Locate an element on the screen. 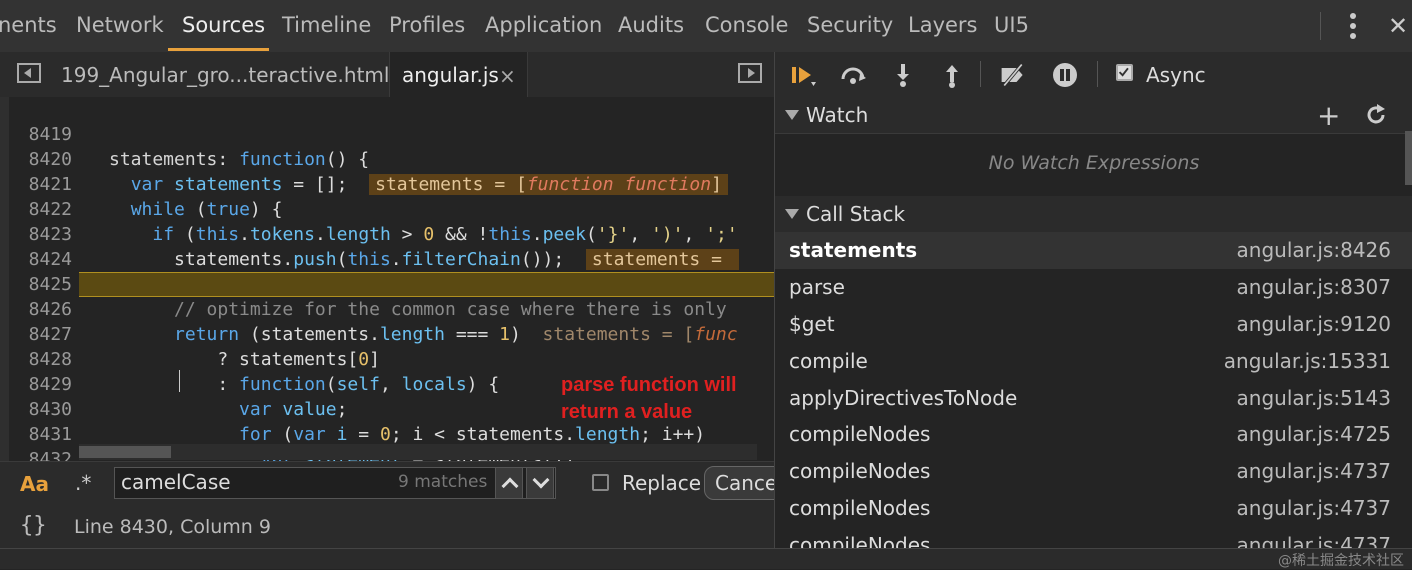 The image size is (1412, 570). checkmark-icon is located at coordinates (1123, 72).